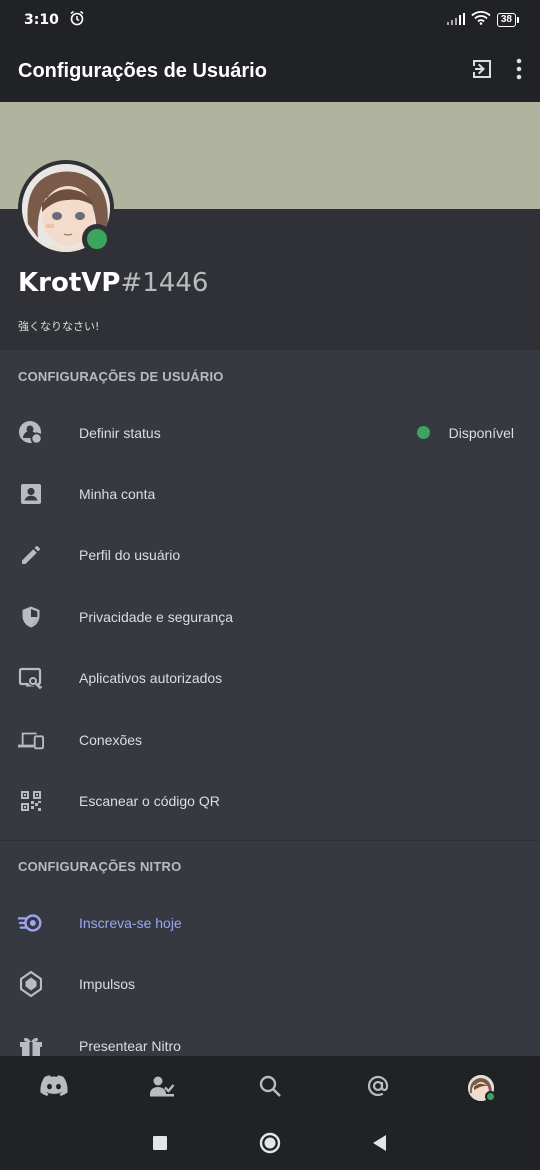 This screenshot has width=540, height=1170. What do you see at coordinates (69, 283) in the screenshot?
I see `username-name: KrotVP` at bounding box center [69, 283].